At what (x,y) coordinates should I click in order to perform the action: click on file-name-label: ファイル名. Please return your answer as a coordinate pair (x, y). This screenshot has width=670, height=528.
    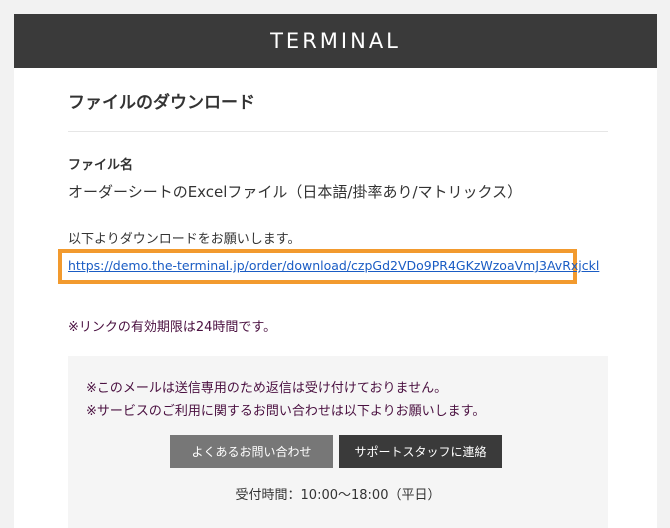
    Looking at the image, I should click on (101, 165).